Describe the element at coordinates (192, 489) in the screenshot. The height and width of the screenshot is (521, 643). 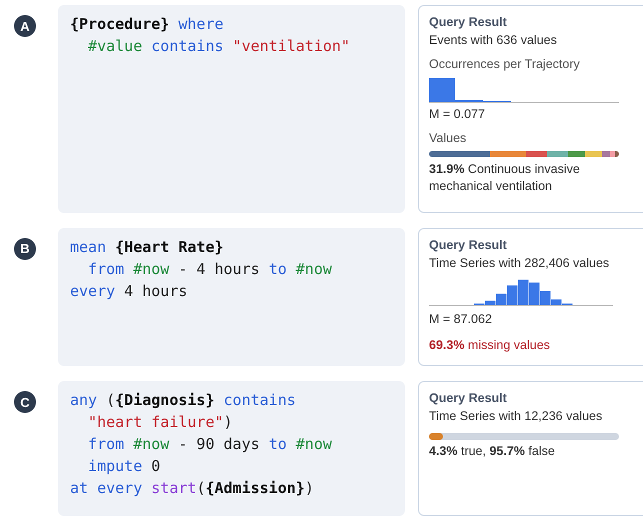
I see `code-line: at every start({Admission})` at that location.